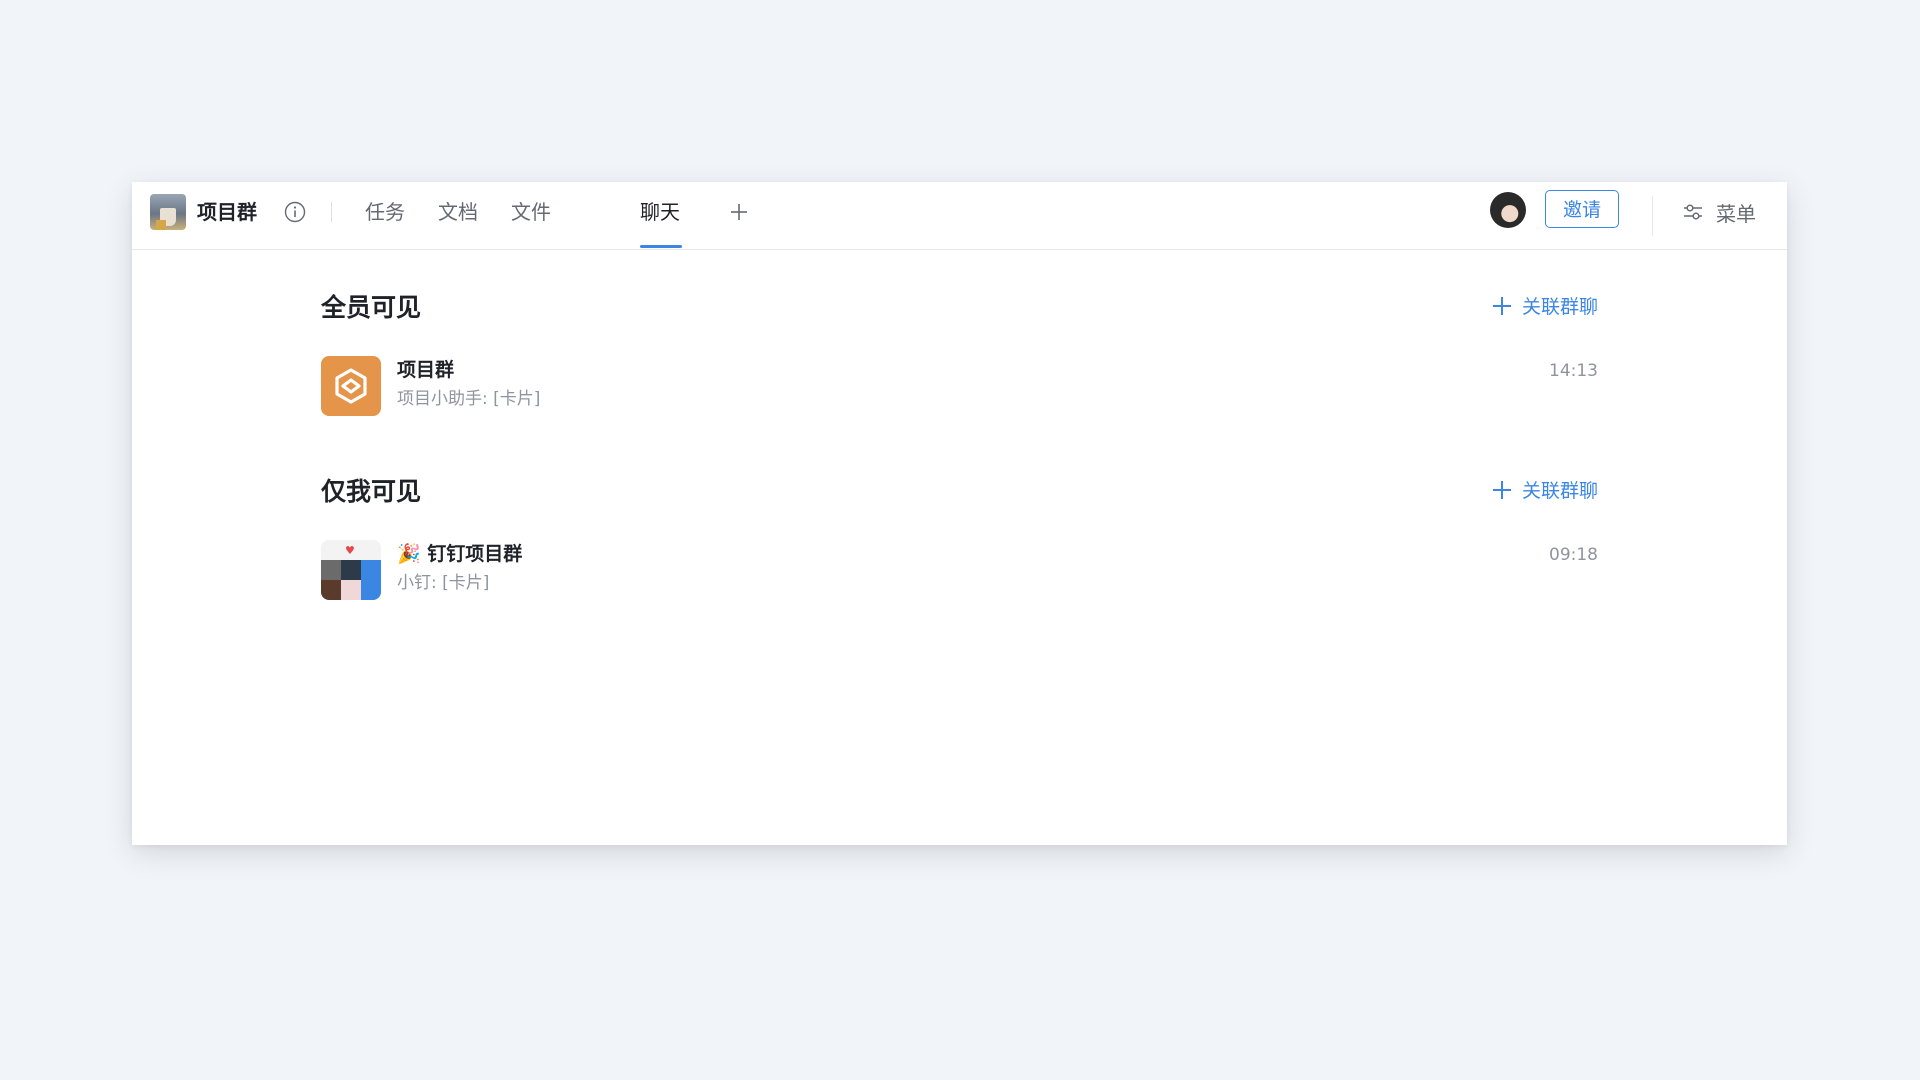 The height and width of the screenshot is (1080, 1920). What do you see at coordinates (295, 212) in the screenshot?
I see `info-icon` at bounding box center [295, 212].